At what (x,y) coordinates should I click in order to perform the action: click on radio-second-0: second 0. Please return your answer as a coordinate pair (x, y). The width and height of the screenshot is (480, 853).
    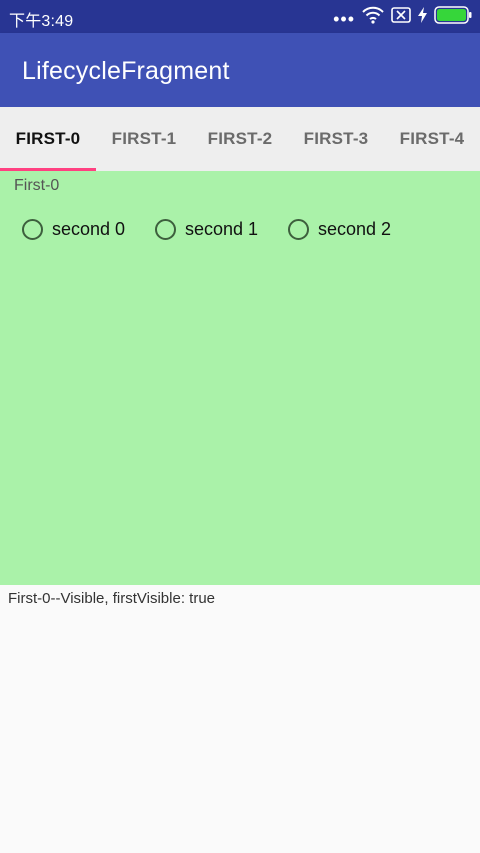
    Looking at the image, I should click on (73, 229).